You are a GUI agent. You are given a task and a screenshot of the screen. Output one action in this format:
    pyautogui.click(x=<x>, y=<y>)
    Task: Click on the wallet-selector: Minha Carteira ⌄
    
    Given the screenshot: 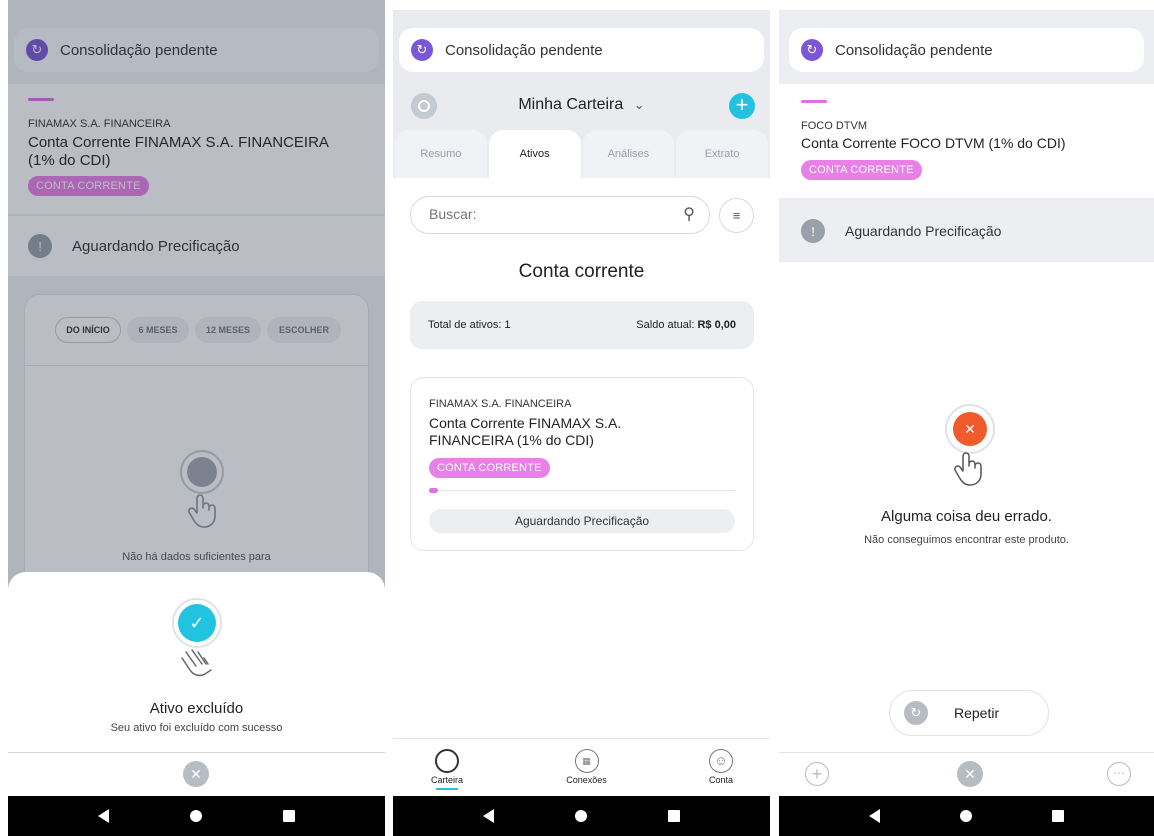 What is the action you would take?
    pyautogui.click(x=581, y=105)
    